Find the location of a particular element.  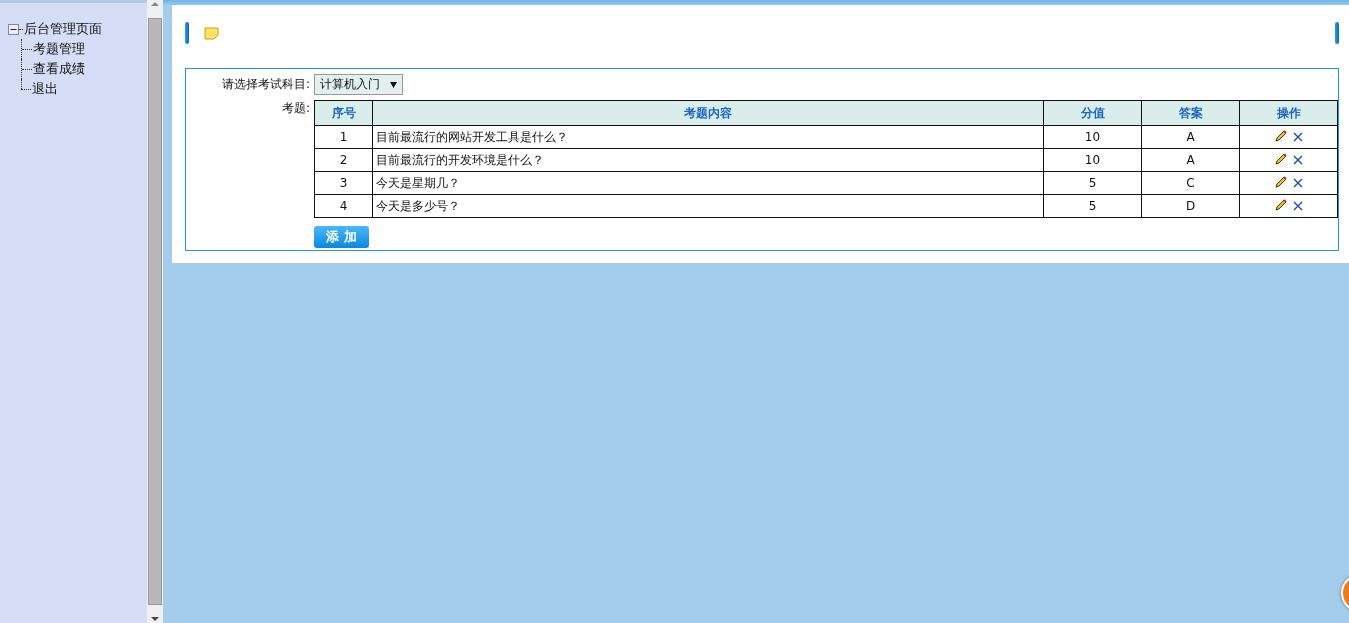

tree-root-item: 后台管理页面 is located at coordinates (63, 29).